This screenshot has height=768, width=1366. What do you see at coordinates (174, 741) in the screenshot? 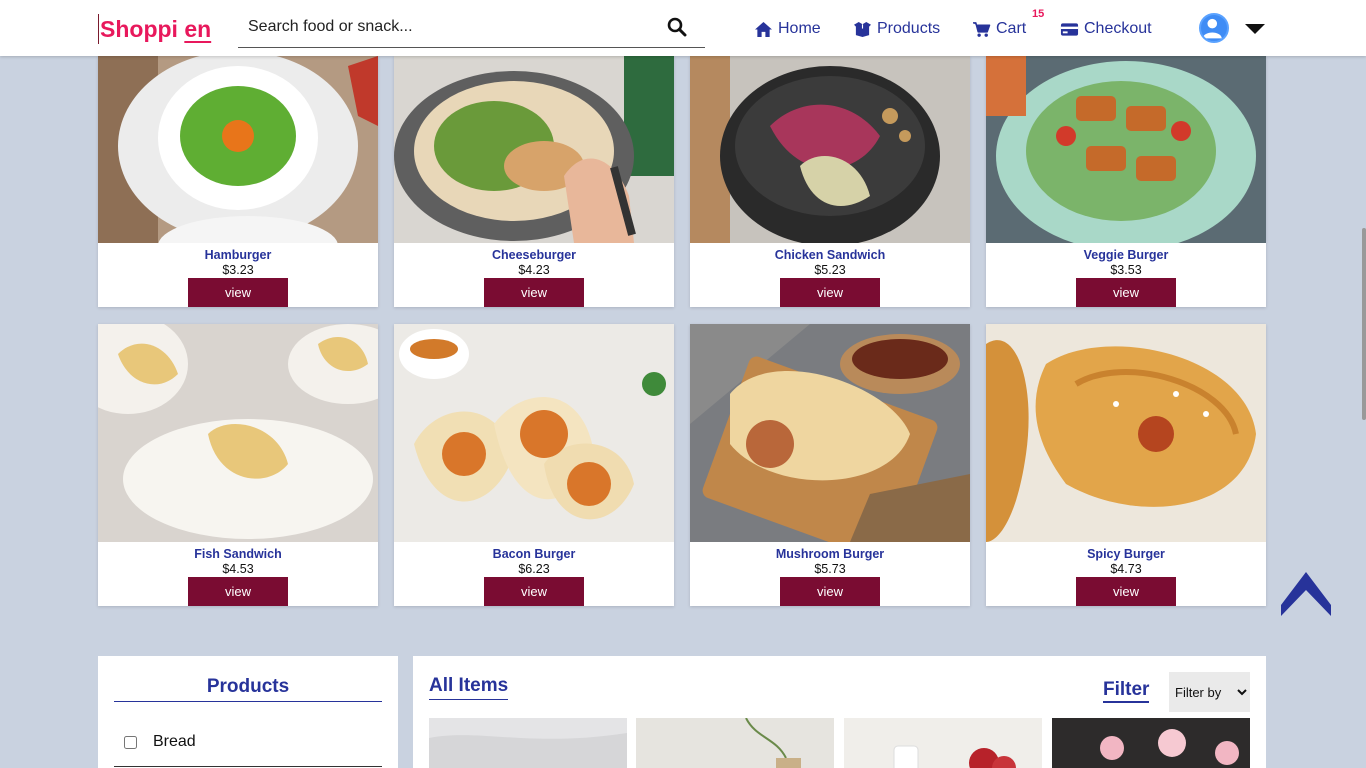
I see `category-label: Bread` at bounding box center [174, 741].